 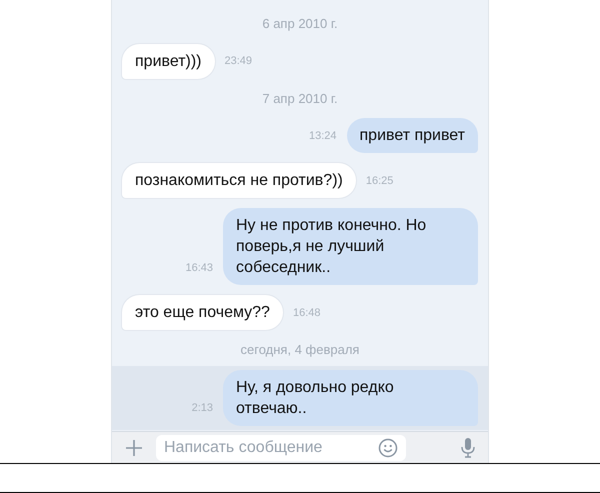 I want to click on message-bubble: познакомиться не против?)), so click(x=239, y=180).